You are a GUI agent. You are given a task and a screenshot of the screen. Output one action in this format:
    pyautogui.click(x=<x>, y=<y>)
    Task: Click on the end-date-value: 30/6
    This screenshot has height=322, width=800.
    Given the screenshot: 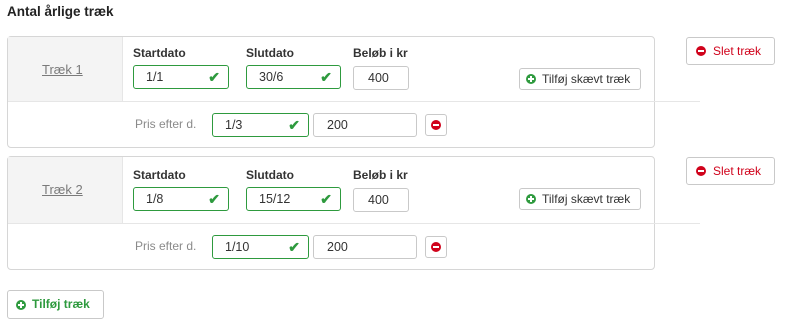 What is the action you would take?
    pyautogui.click(x=271, y=77)
    